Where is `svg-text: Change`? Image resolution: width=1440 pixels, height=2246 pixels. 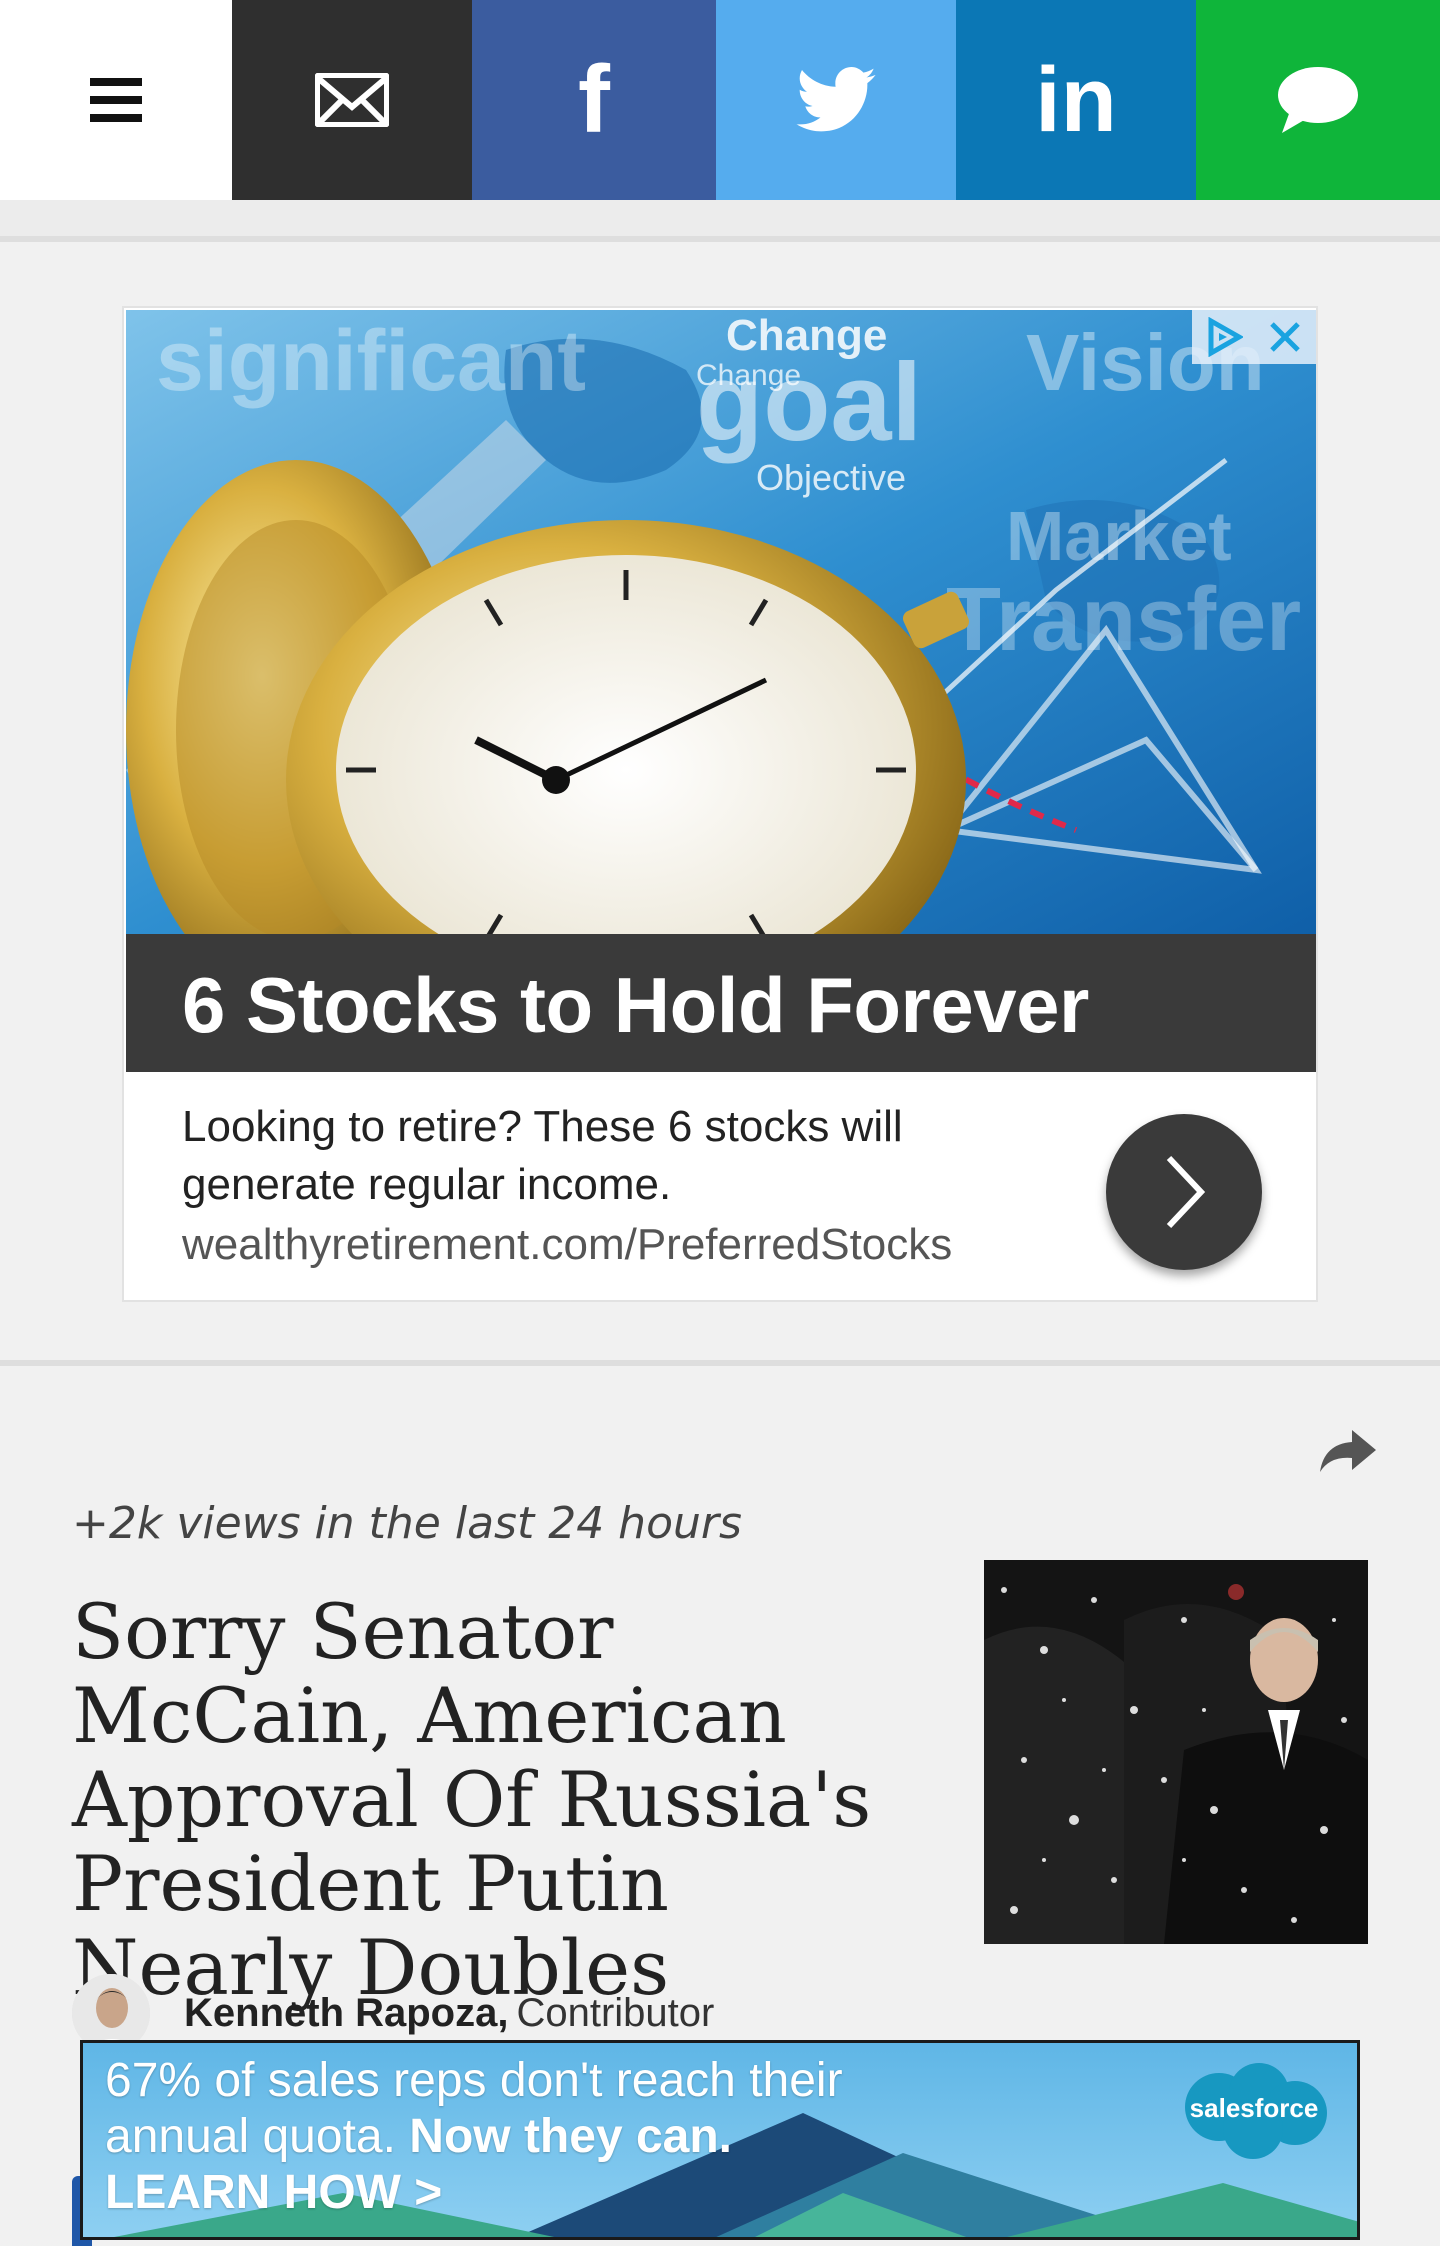
svg-text: Change is located at coordinates (748, 375).